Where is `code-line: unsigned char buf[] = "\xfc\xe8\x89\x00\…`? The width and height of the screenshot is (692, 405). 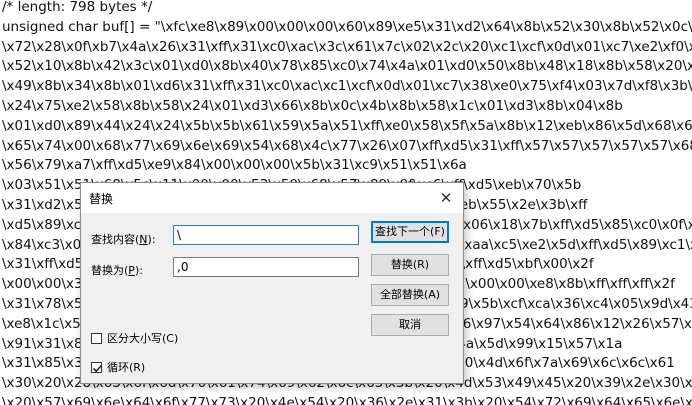 code-line: unsigned char buf[] = "\xfc\xe8\x89\x00\… is located at coordinates (347, 26).